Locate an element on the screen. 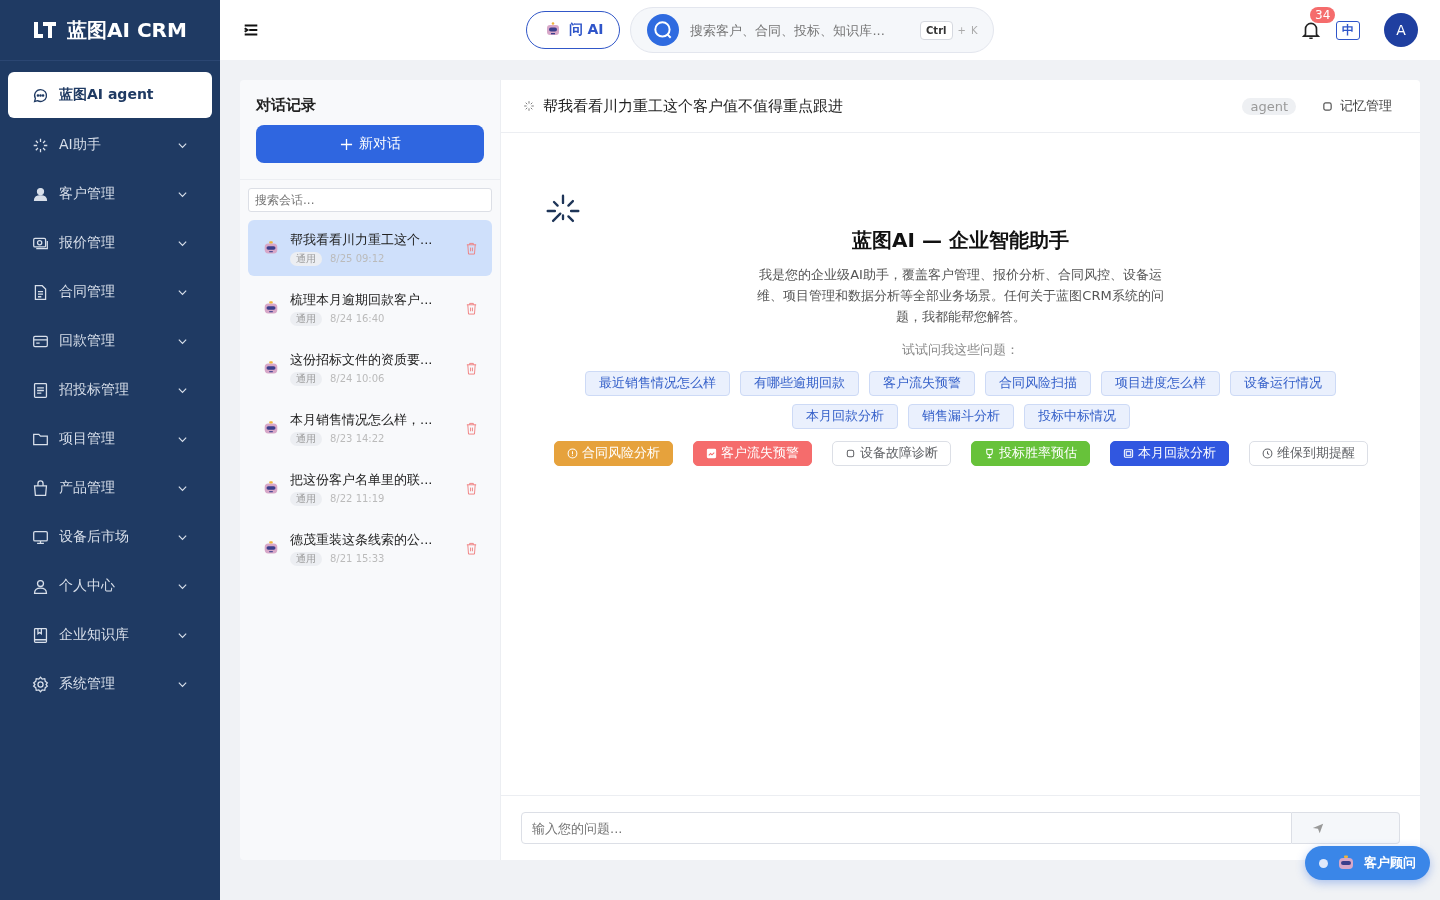 This screenshot has height=900, width=1440. book-icon is located at coordinates (40, 635).